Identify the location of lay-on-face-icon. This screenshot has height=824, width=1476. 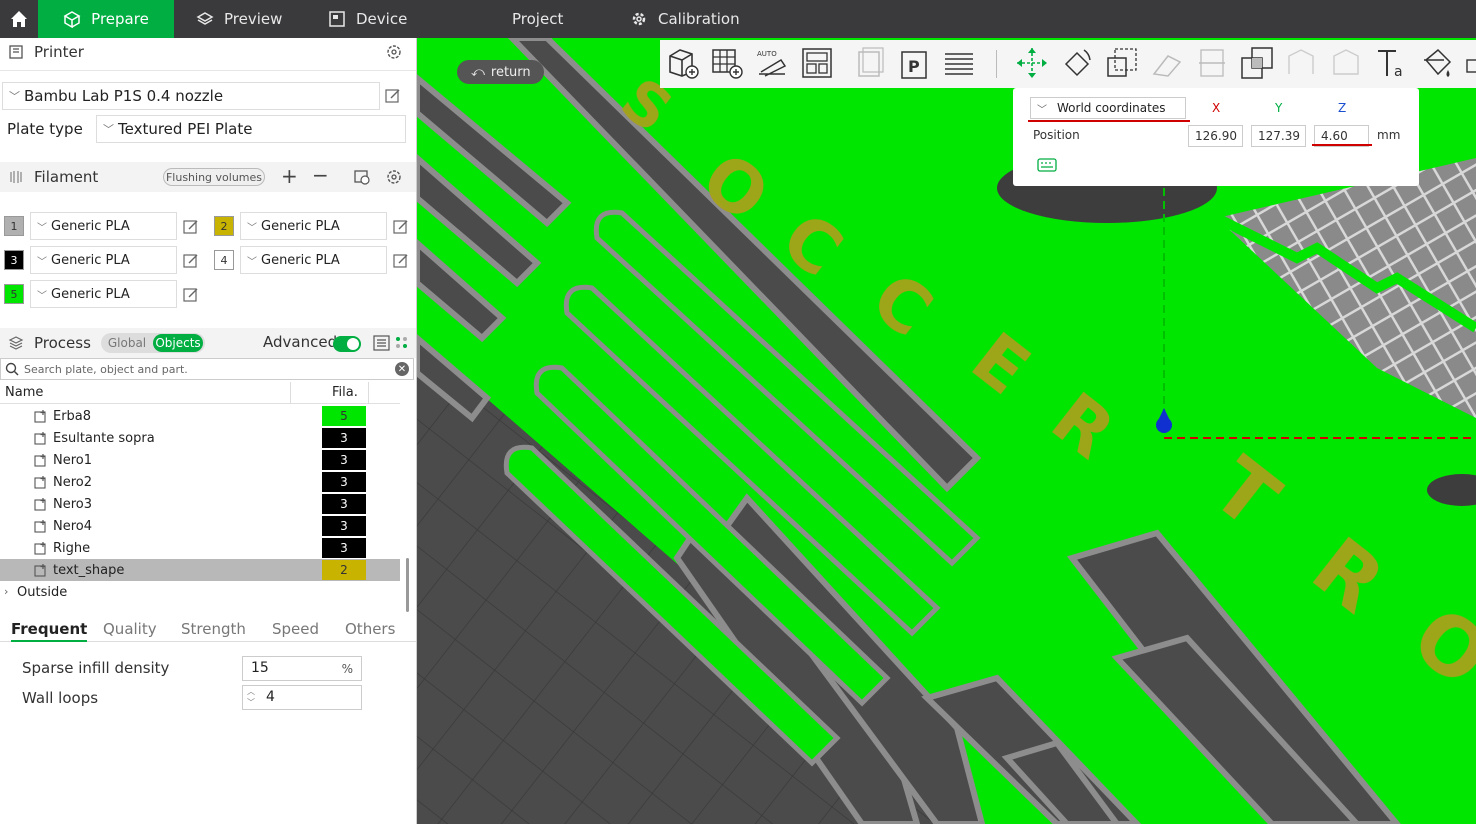
(1167, 63).